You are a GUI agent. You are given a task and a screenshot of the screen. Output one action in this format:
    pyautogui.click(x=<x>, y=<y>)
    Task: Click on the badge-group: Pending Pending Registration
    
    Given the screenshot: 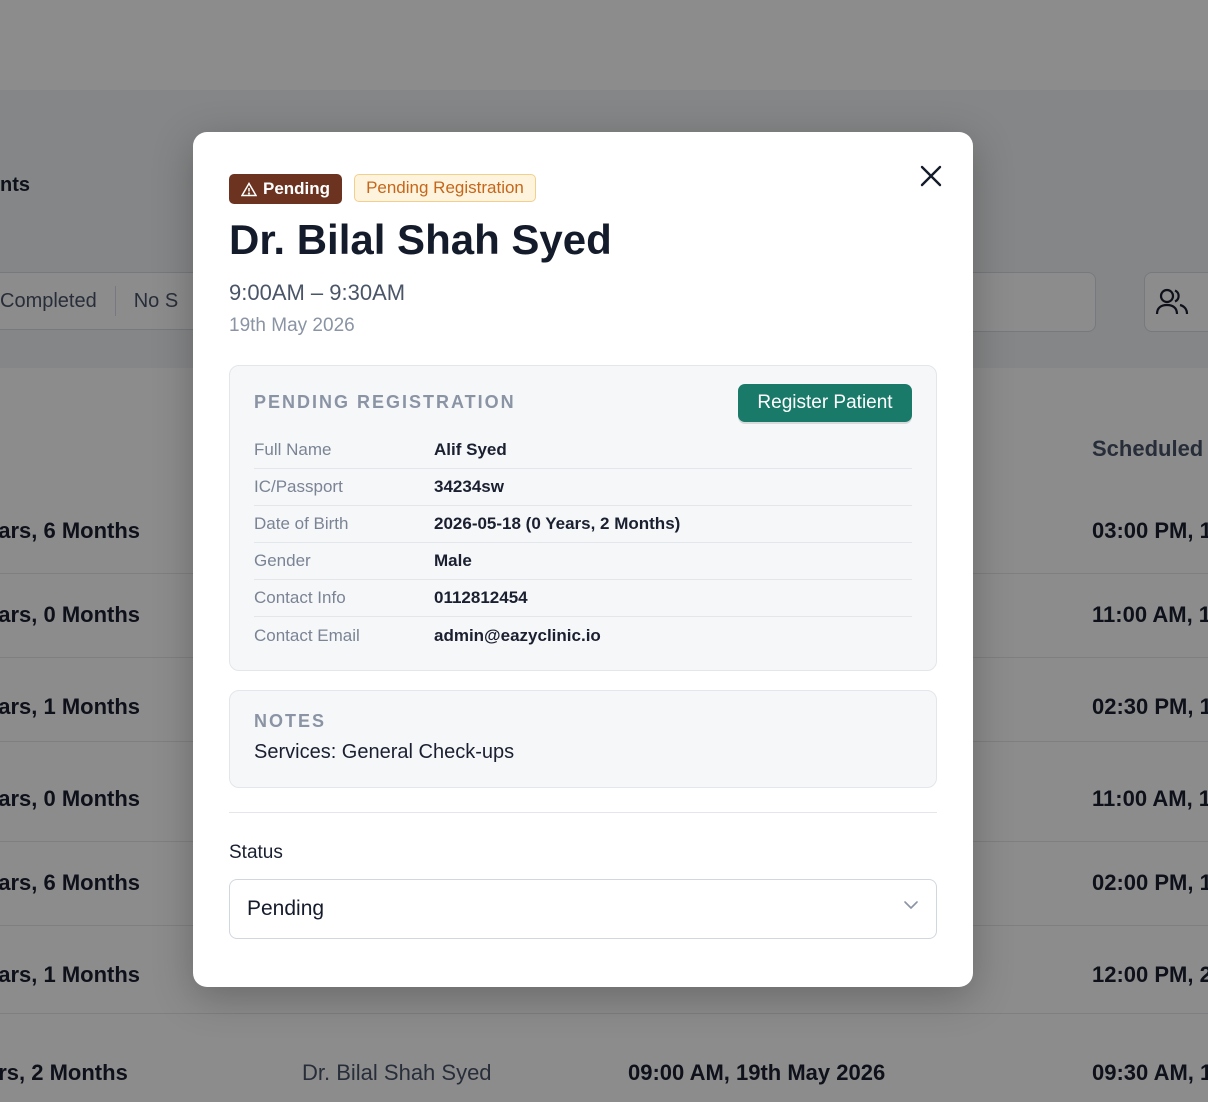 What is the action you would take?
    pyautogui.click(x=382, y=189)
    